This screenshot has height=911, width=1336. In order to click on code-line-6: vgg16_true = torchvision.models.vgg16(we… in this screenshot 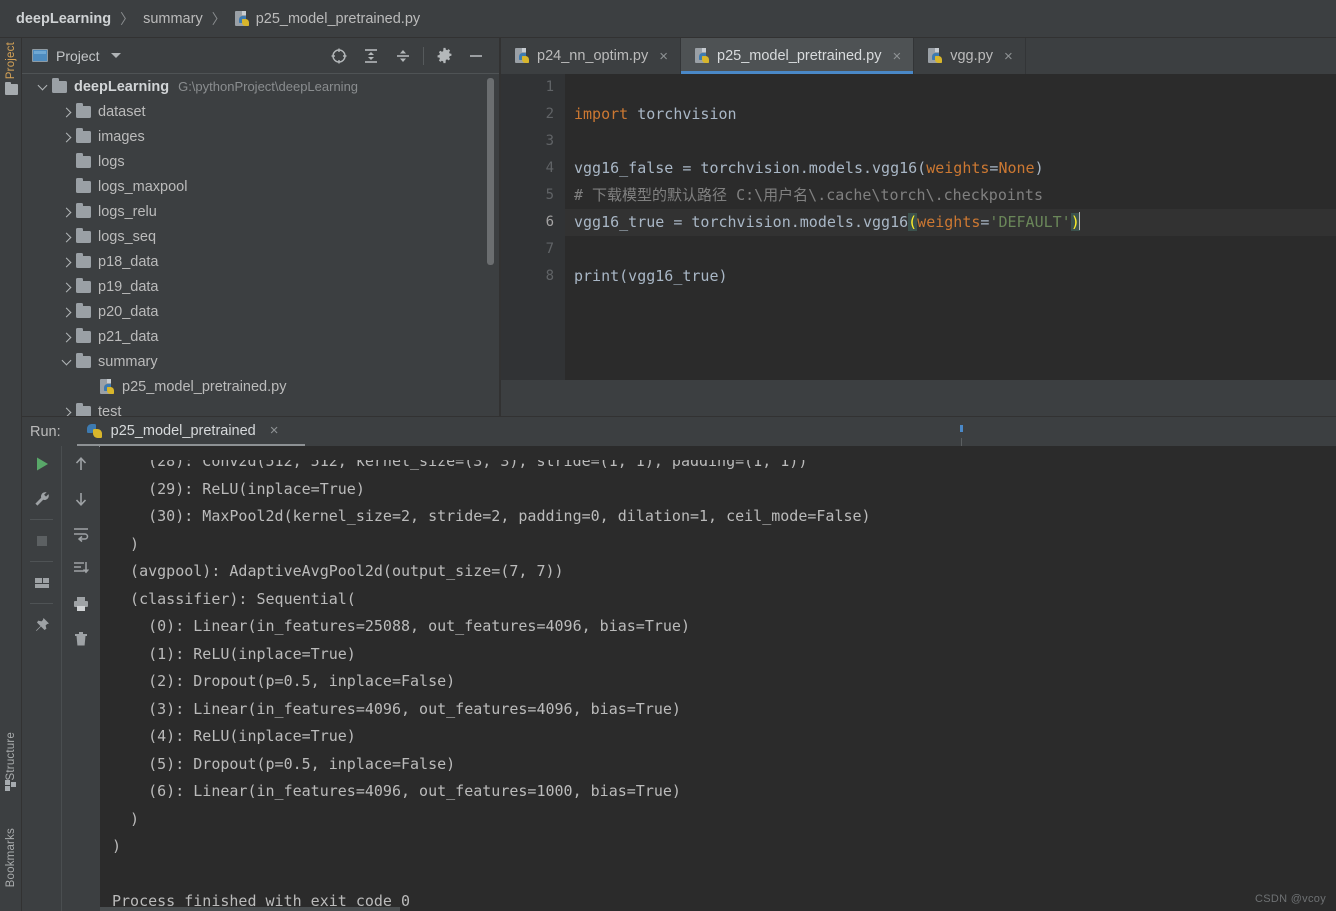, I will do `click(950, 222)`.